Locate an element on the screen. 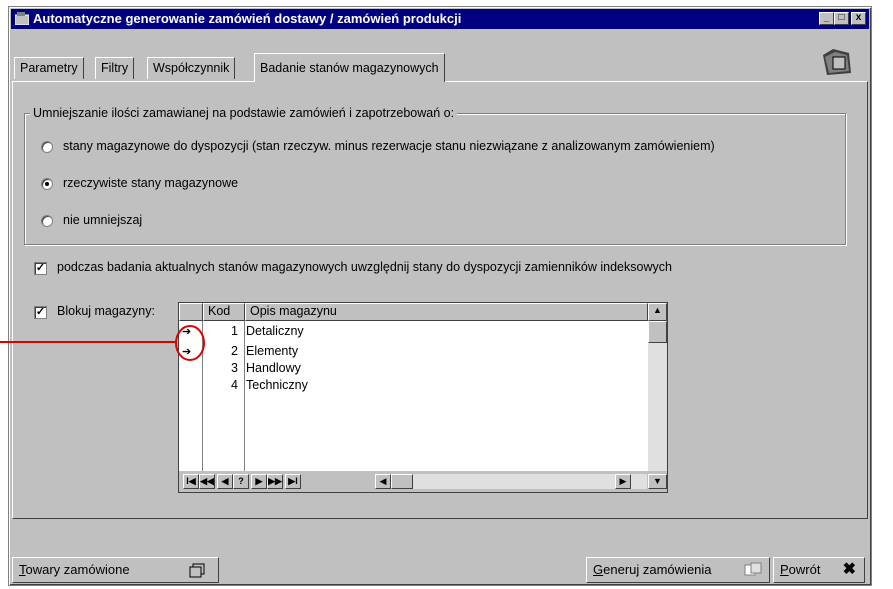 Image resolution: width=893 pixels, height=589 pixels. ordered-goods-label: owary zamówione is located at coordinates (77, 569).